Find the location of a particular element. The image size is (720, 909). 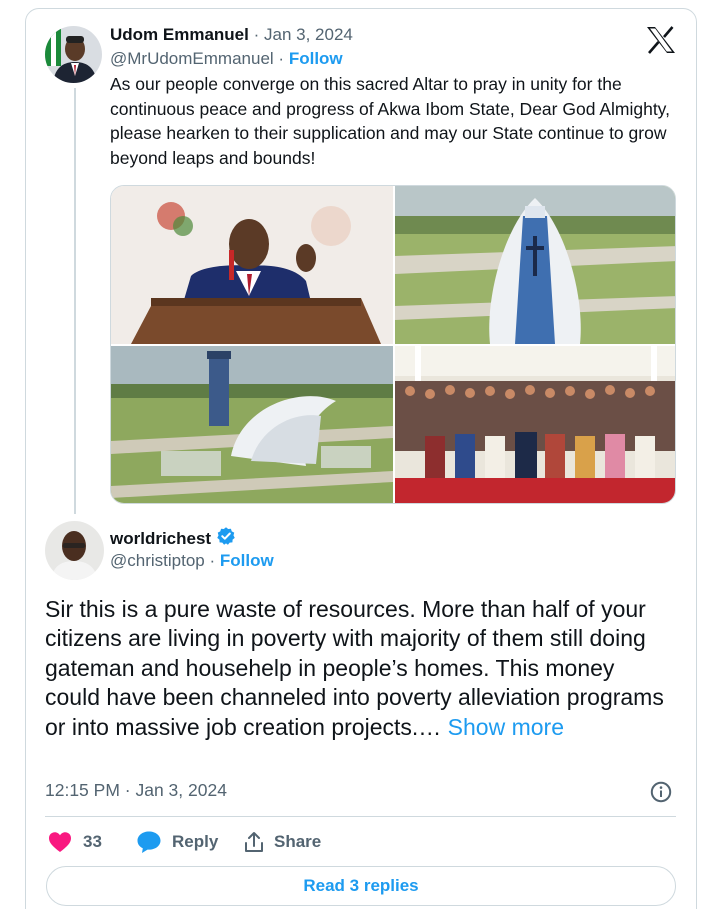

reply-author-name: worldrichest is located at coordinates (160, 539).